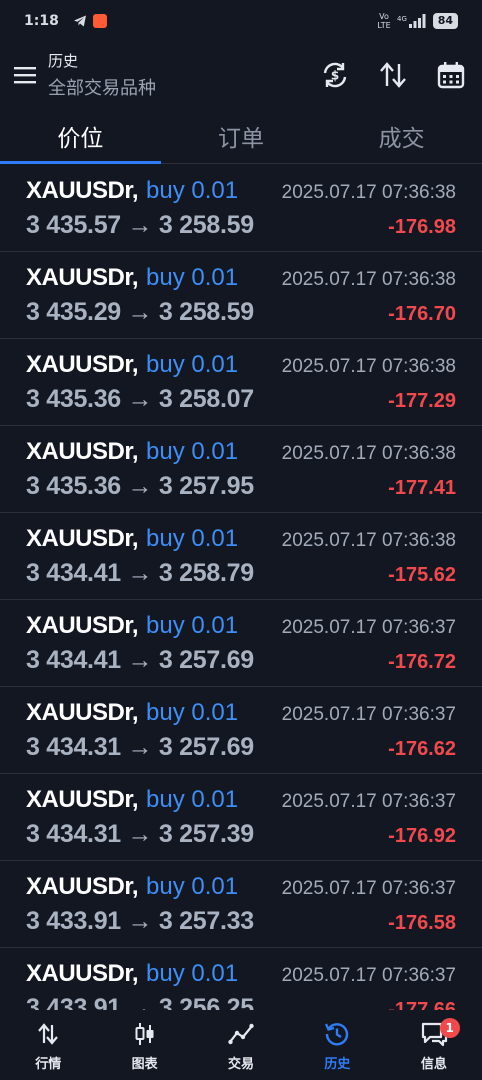  Describe the element at coordinates (422, 488) in the screenshot. I see `trade-profit: -177.41` at that location.